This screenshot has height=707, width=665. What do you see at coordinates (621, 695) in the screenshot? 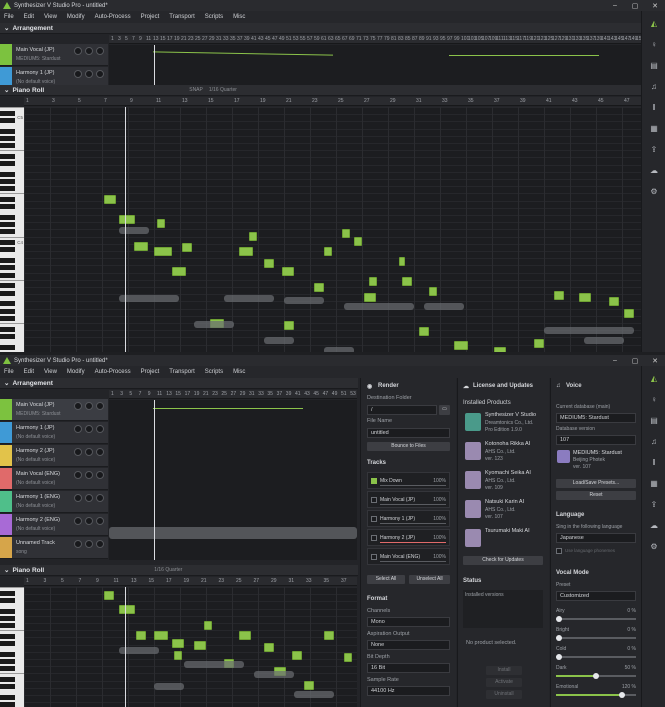
I see `slider-knob` at bounding box center [621, 695].